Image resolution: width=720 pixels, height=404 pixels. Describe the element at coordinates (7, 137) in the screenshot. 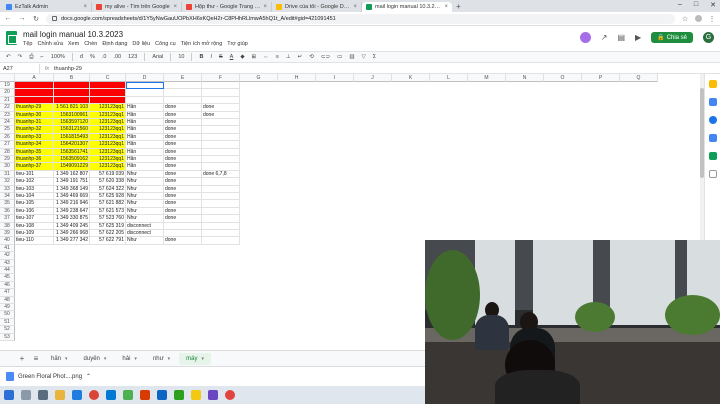

I see `row-header: 26` at that location.